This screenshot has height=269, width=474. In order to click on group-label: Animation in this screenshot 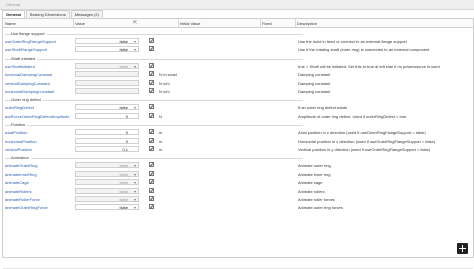, I will do `click(21, 158)`.